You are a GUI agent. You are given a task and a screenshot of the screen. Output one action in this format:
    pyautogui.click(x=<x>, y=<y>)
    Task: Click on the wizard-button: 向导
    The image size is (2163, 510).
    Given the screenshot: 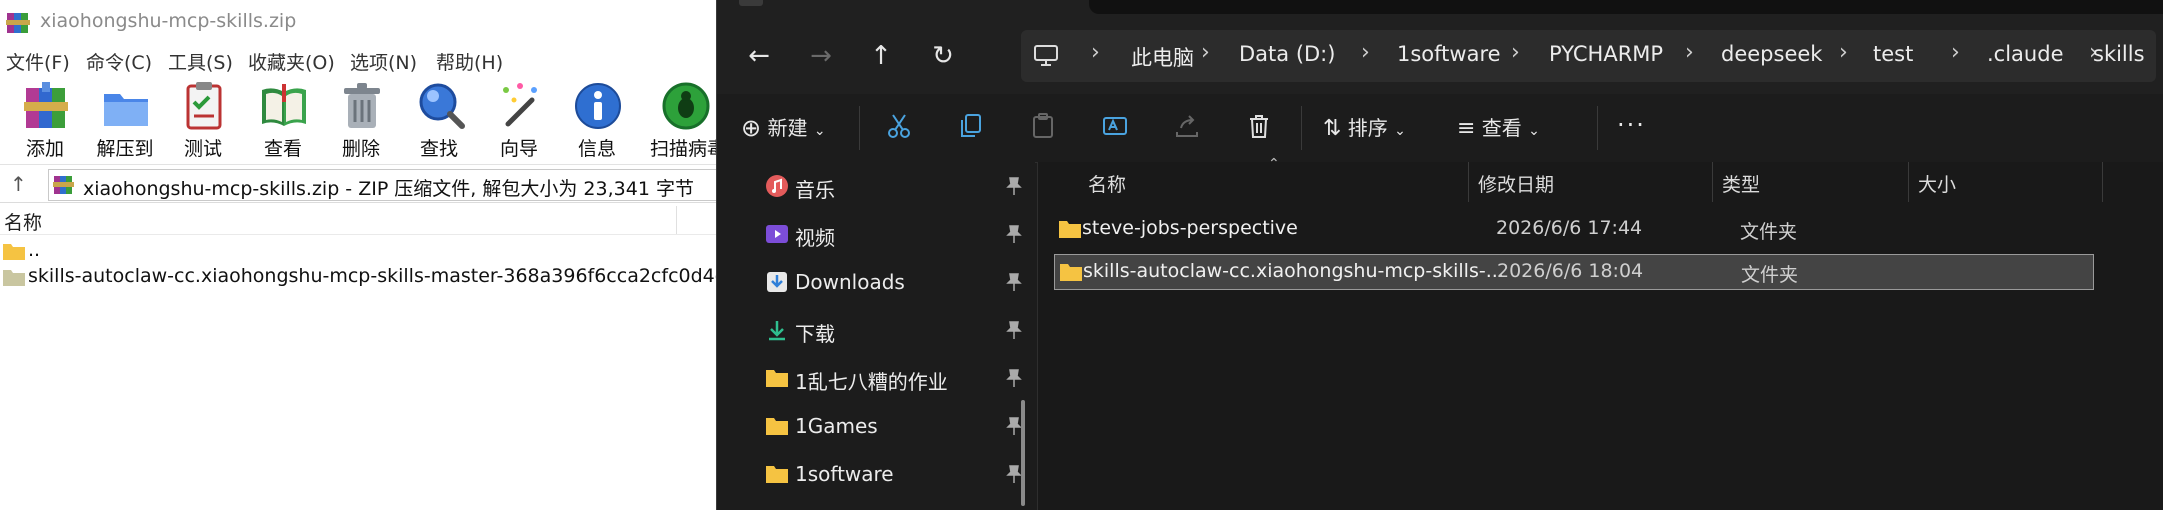 What is the action you would take?
    pyautogui.click(x=519, y=120)
    